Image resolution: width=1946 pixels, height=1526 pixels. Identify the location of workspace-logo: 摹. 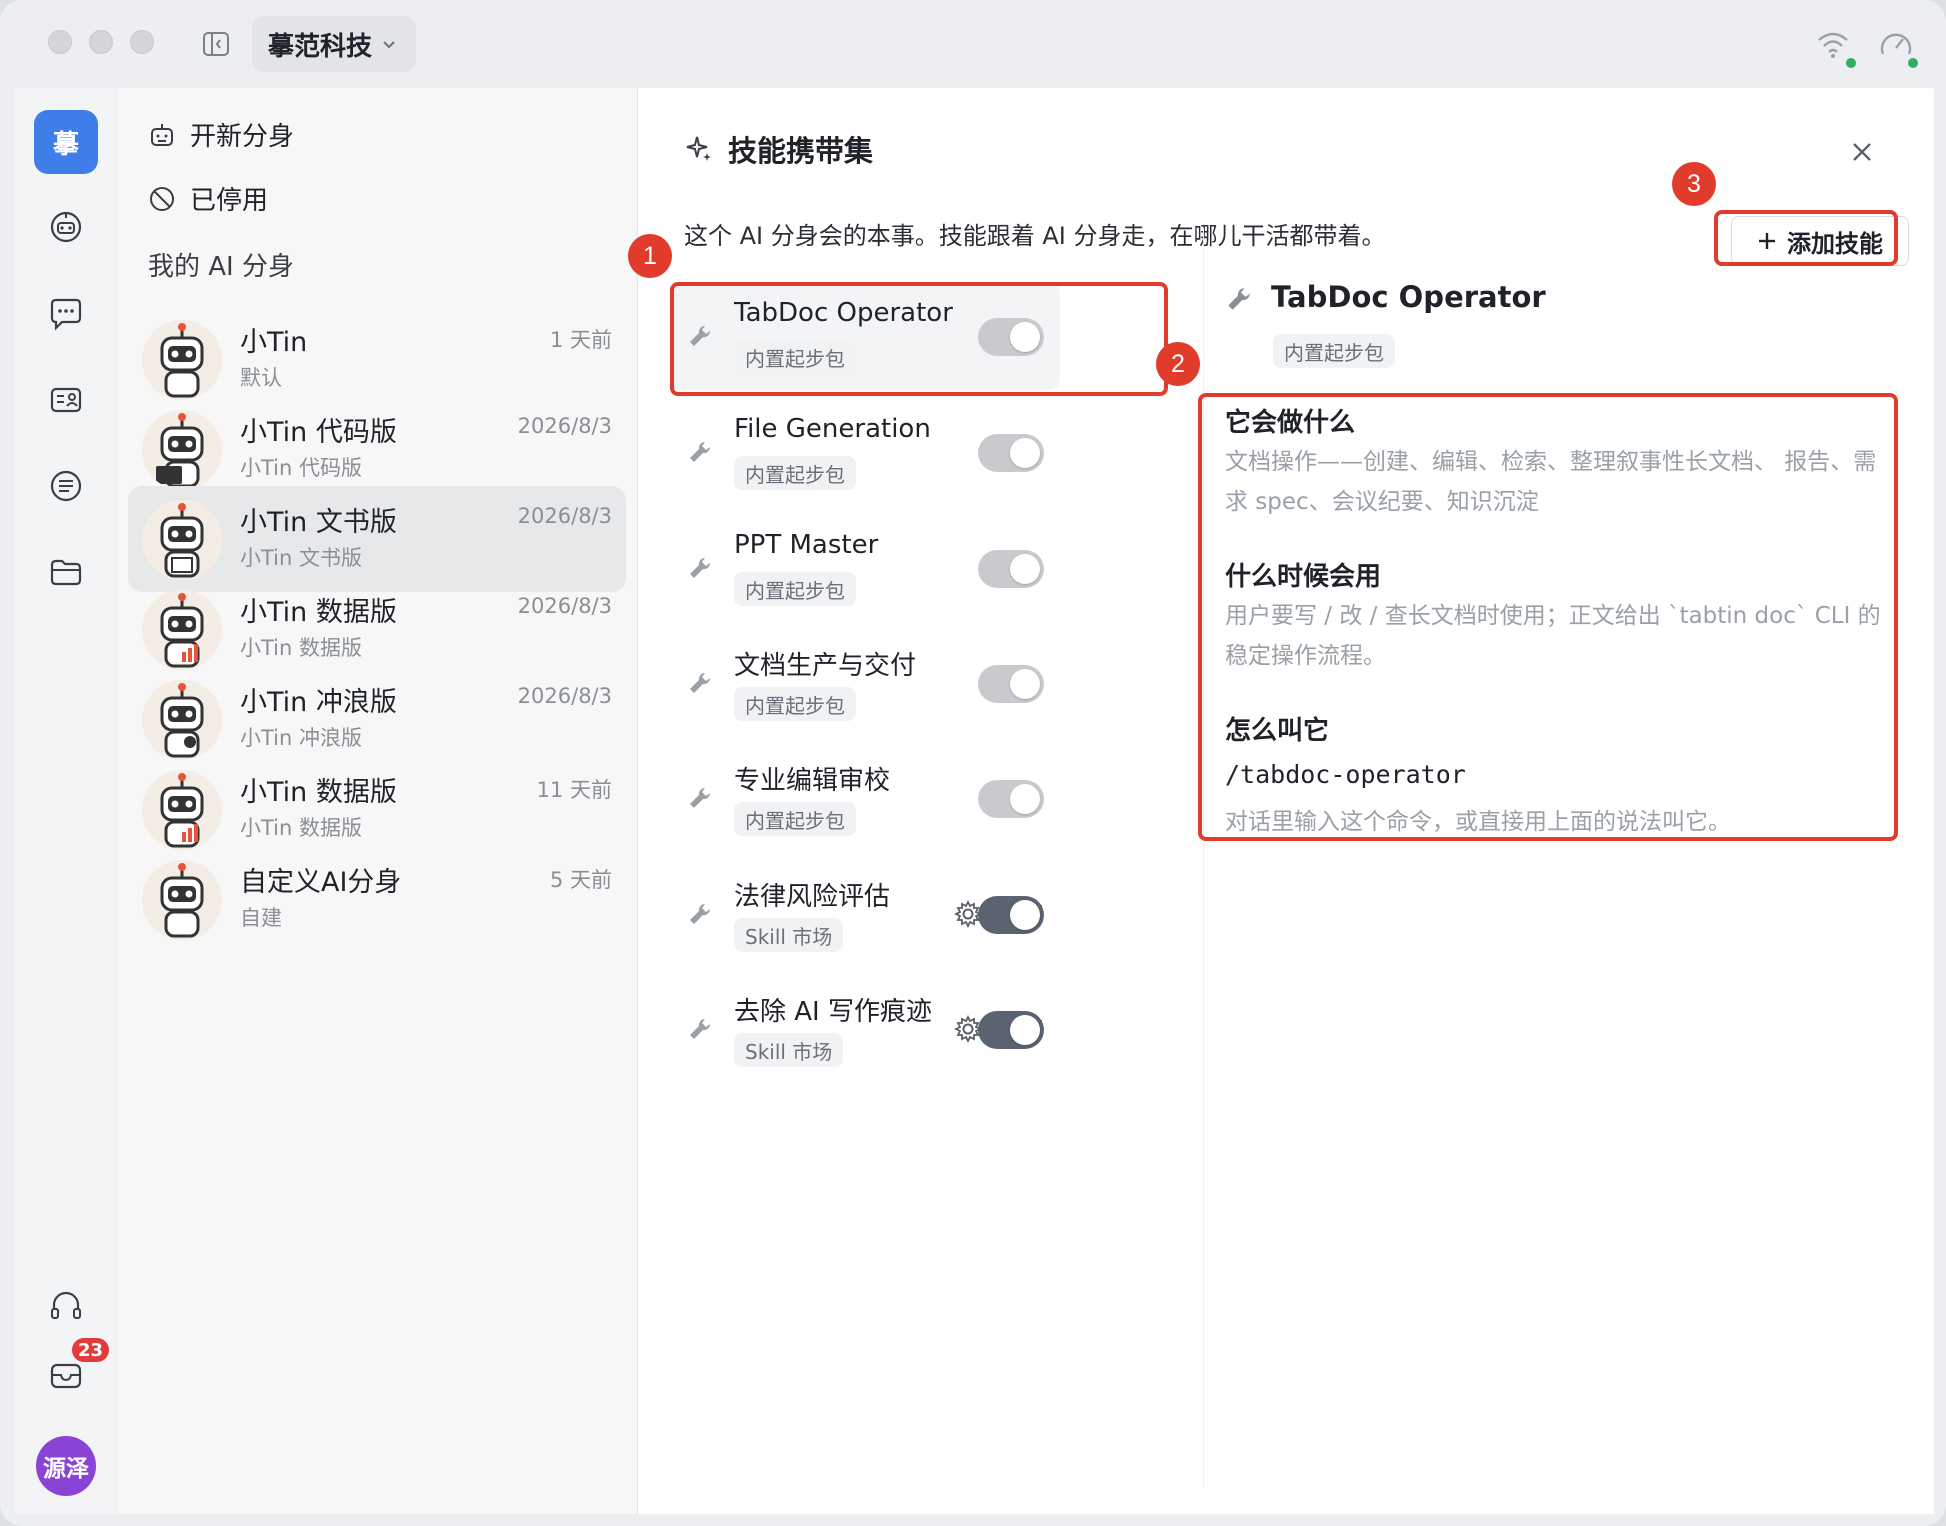
(66, 142).